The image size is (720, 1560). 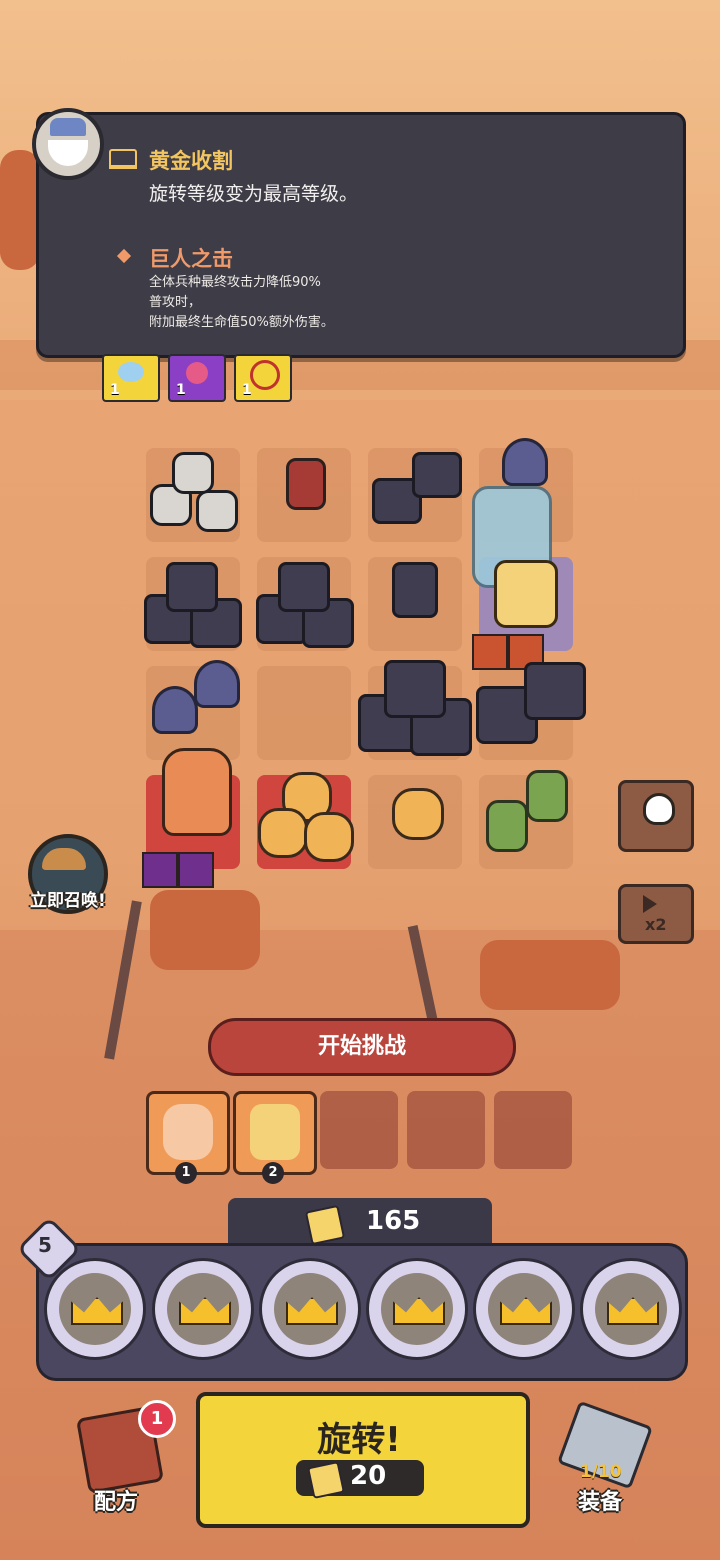 What do you see at coordinates (196, 870) in the screenshot?
I see `crystal-heart-equip-icon` at bounding box center [196, 870].